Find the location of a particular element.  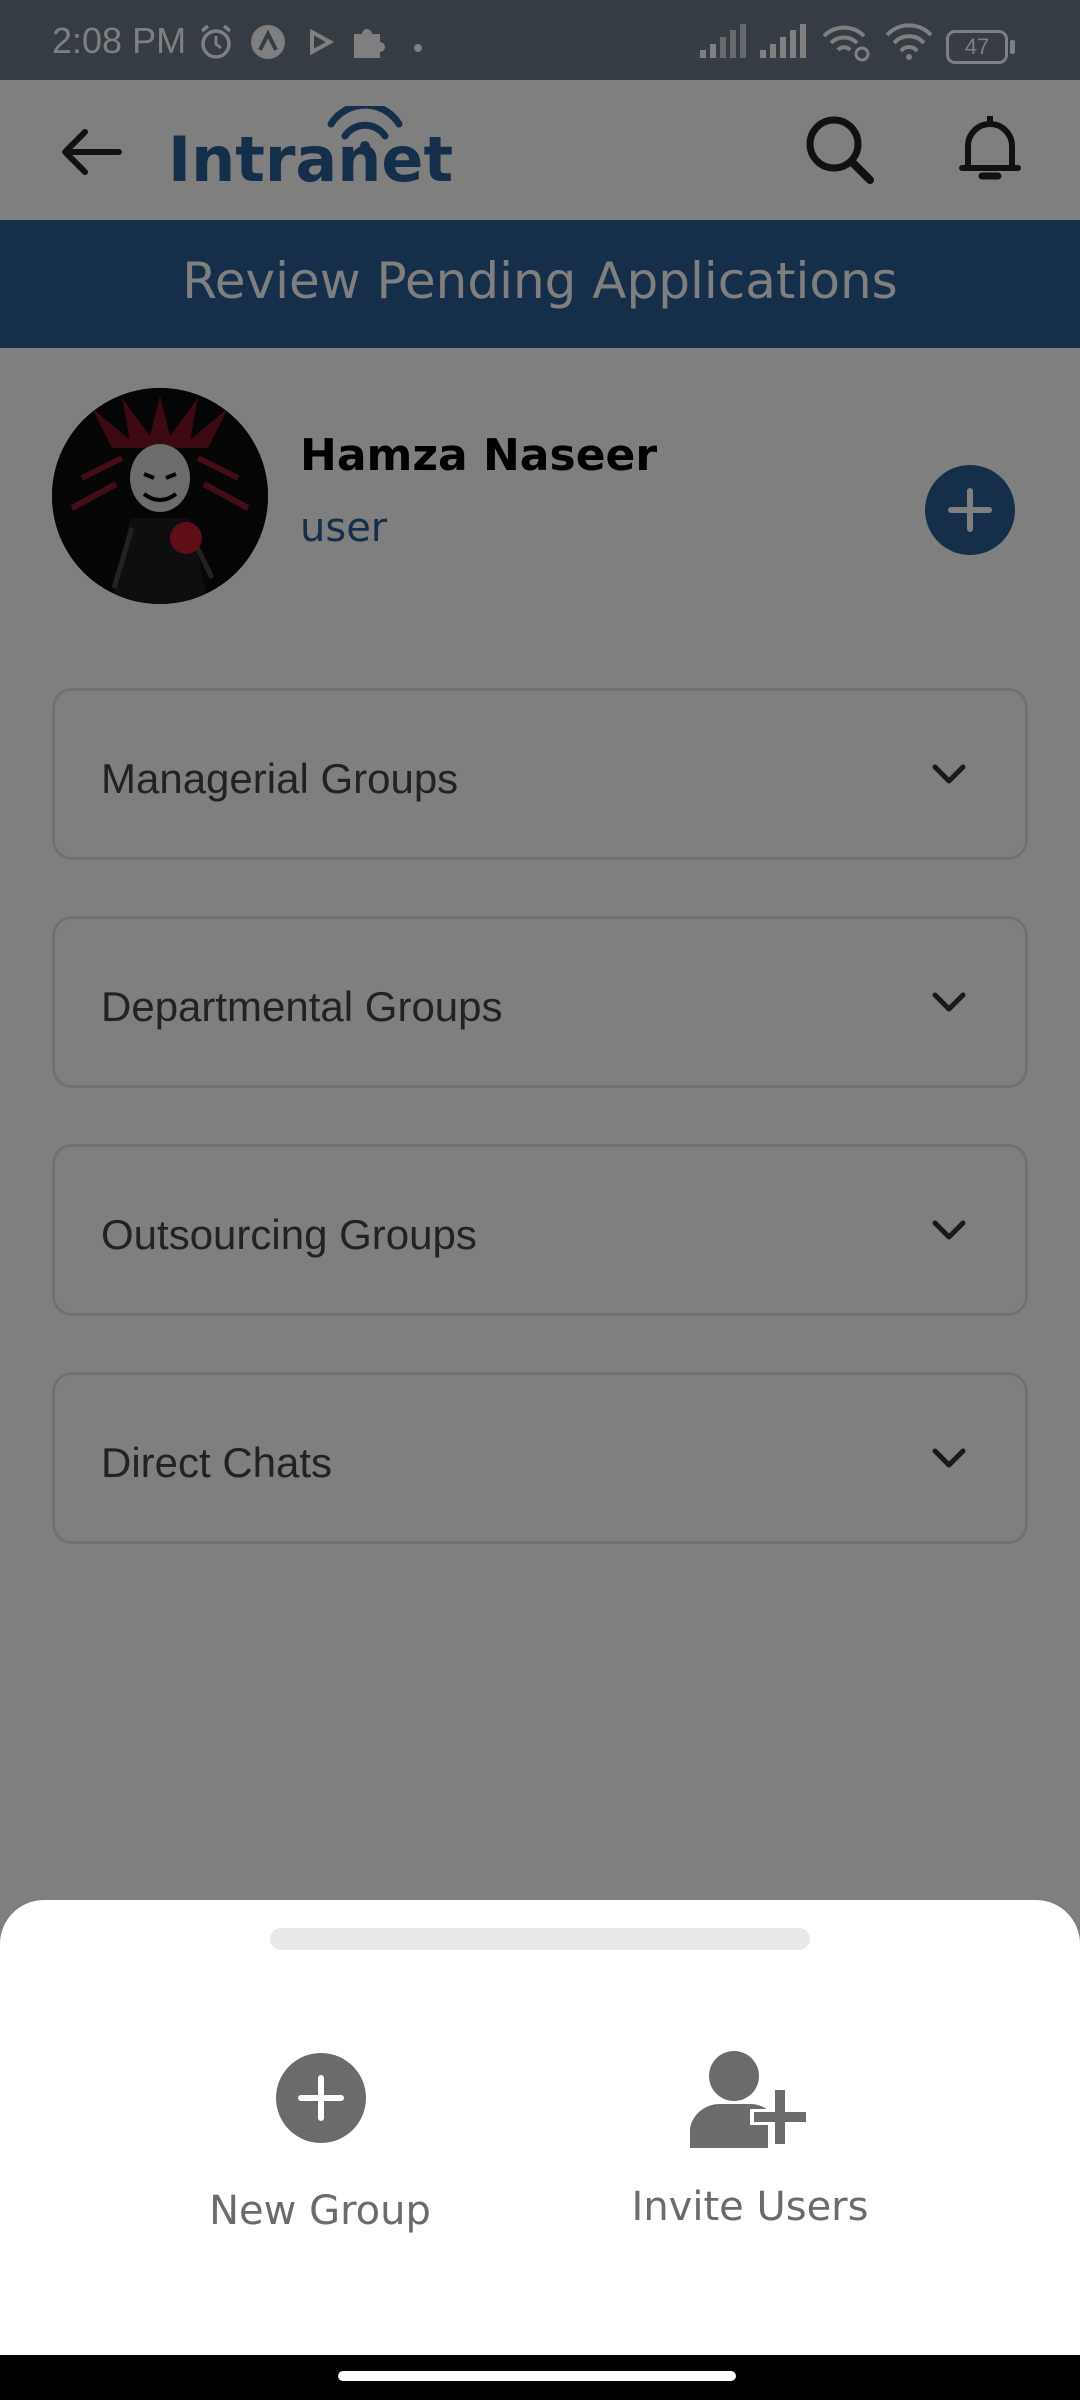

invite-users-button: Invite Users is located at coordinates (750, 2140).